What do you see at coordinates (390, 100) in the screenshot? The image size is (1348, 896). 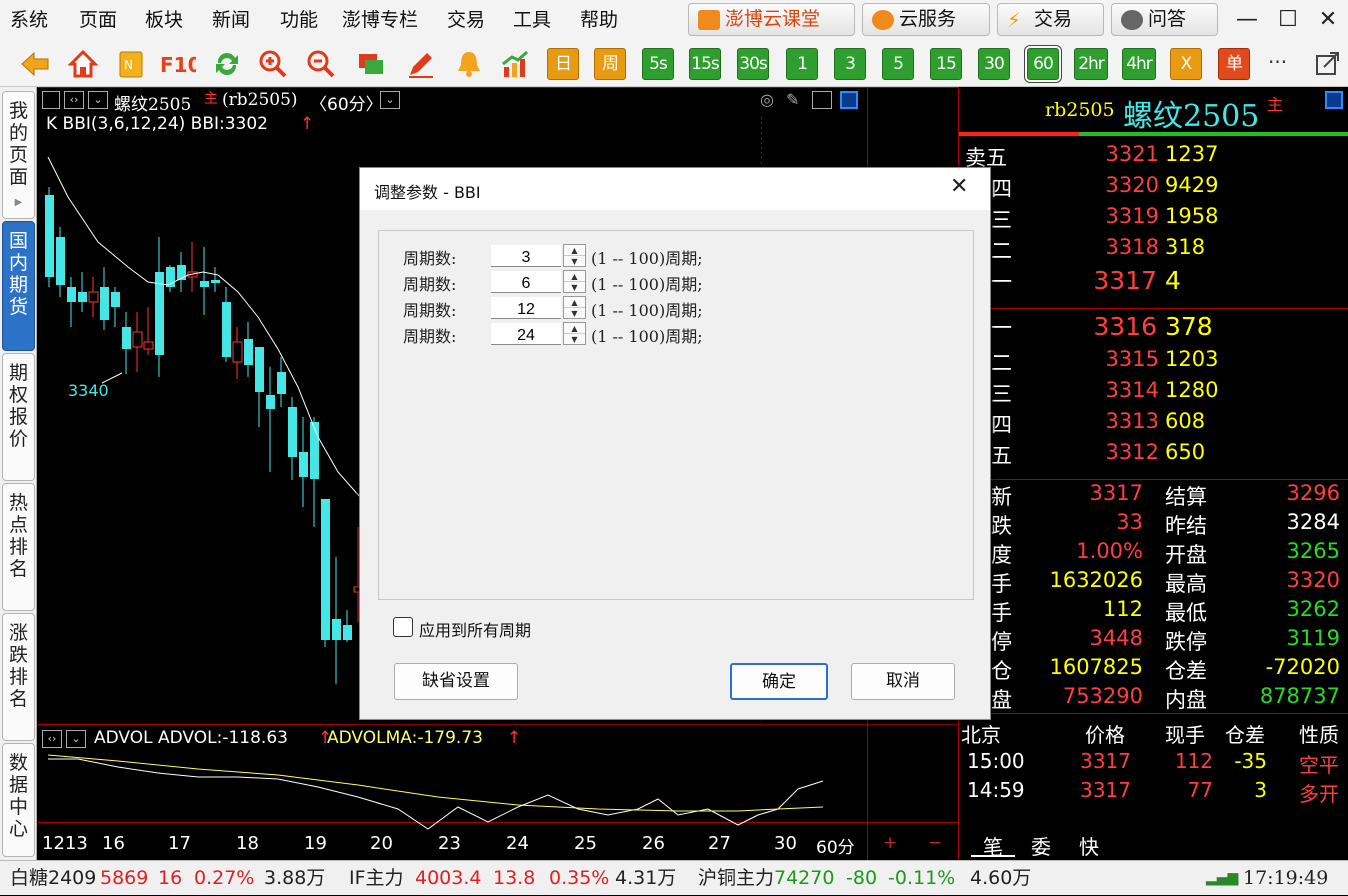 I see `period-dropdown-icon: ⌄` at bounding box center [390, 100].